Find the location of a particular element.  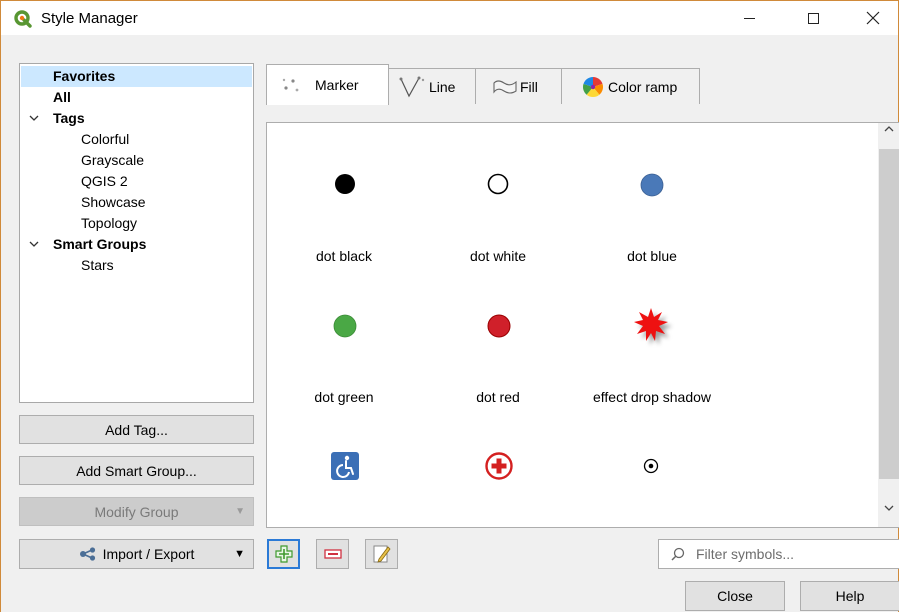

tree-item-label: Grayscale is located at coordinates (113, 160).